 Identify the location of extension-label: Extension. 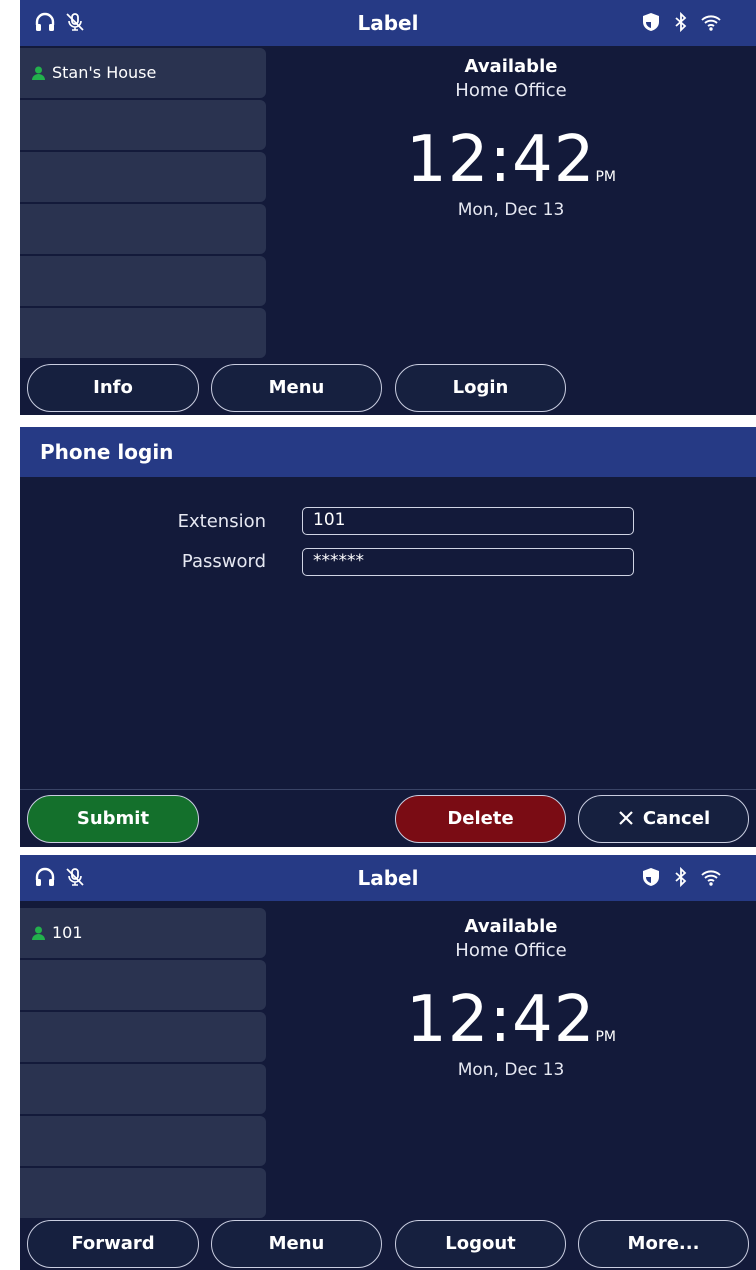
(221, 521).